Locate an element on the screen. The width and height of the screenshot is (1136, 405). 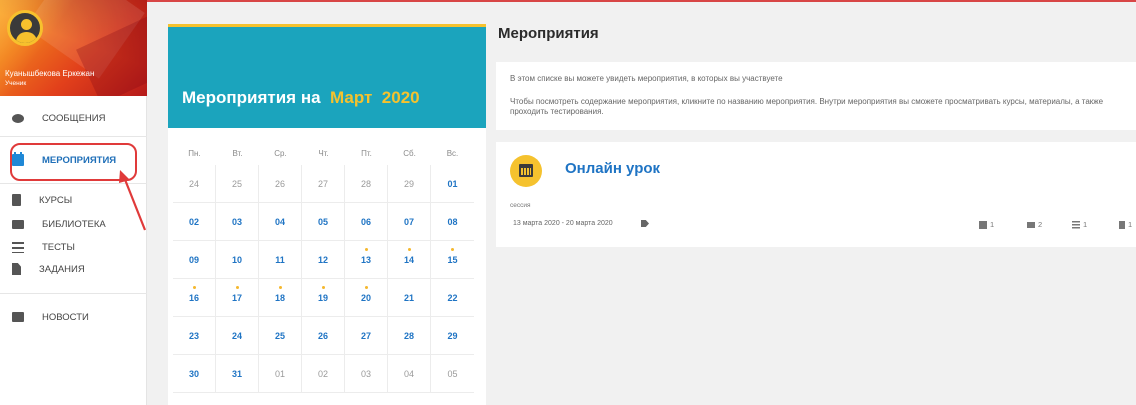
calendar-week-row: 23 24 25 26 27 28 29 is located at coordinates (324, 336).